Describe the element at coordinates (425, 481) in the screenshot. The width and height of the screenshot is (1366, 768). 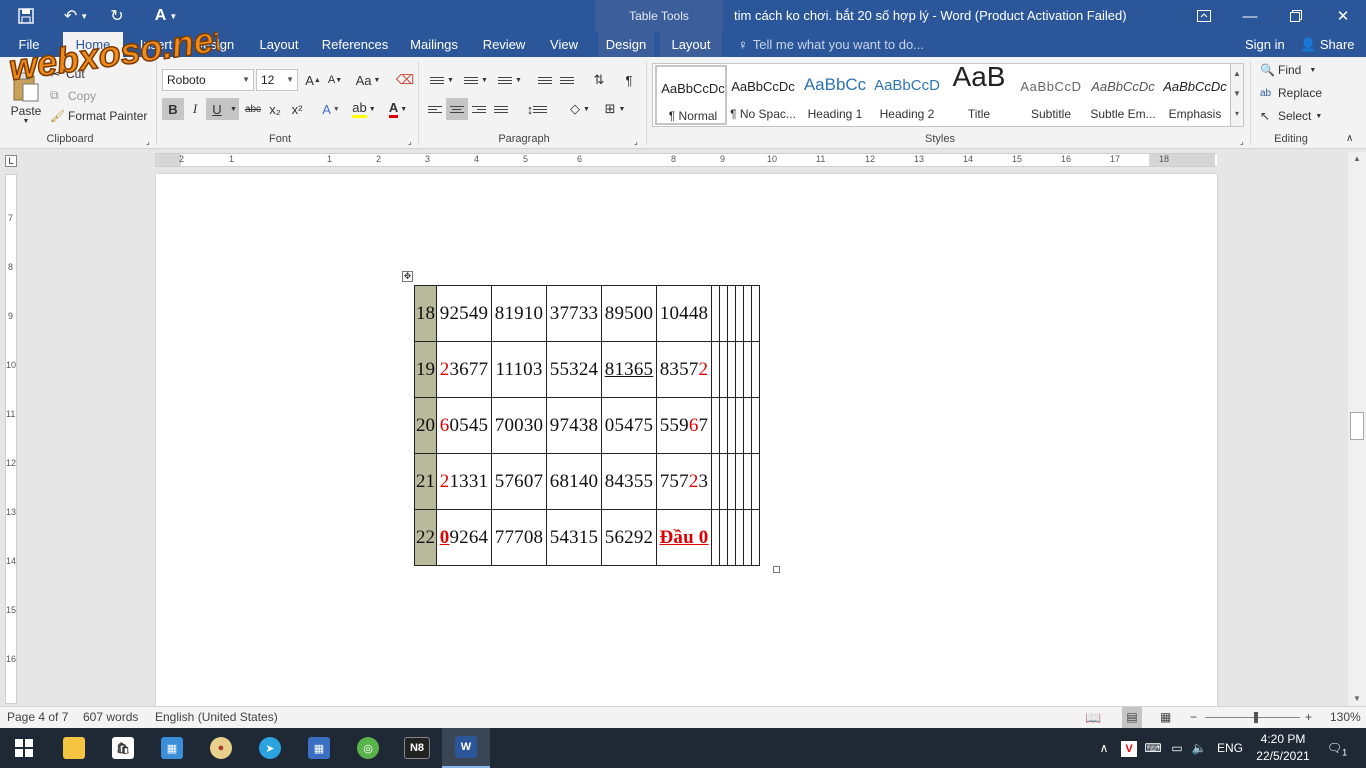
I see `day-cell: 21` at that location.